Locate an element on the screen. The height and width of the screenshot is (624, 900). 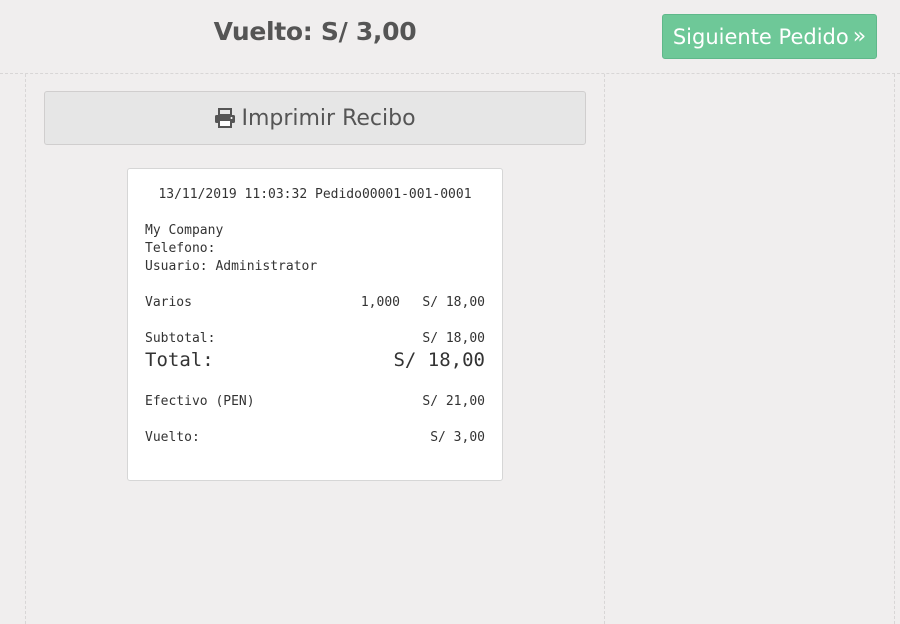
receipt-payment-value: S/ 21,00 is located at coordinates (453, 401).